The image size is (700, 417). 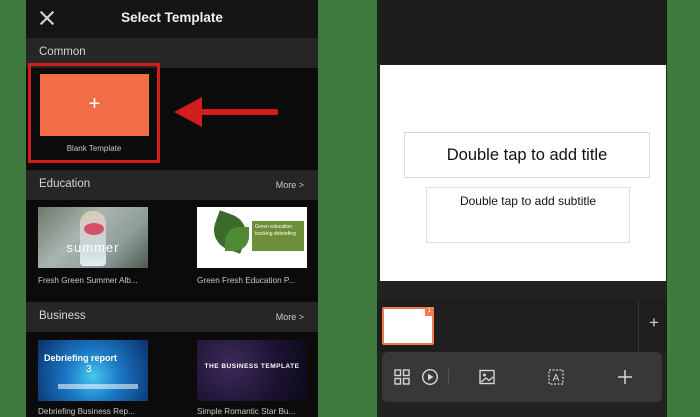 I want to click on subtitle-placeholder-text: Double tap to add subtitle, so click(x=528, y=201).